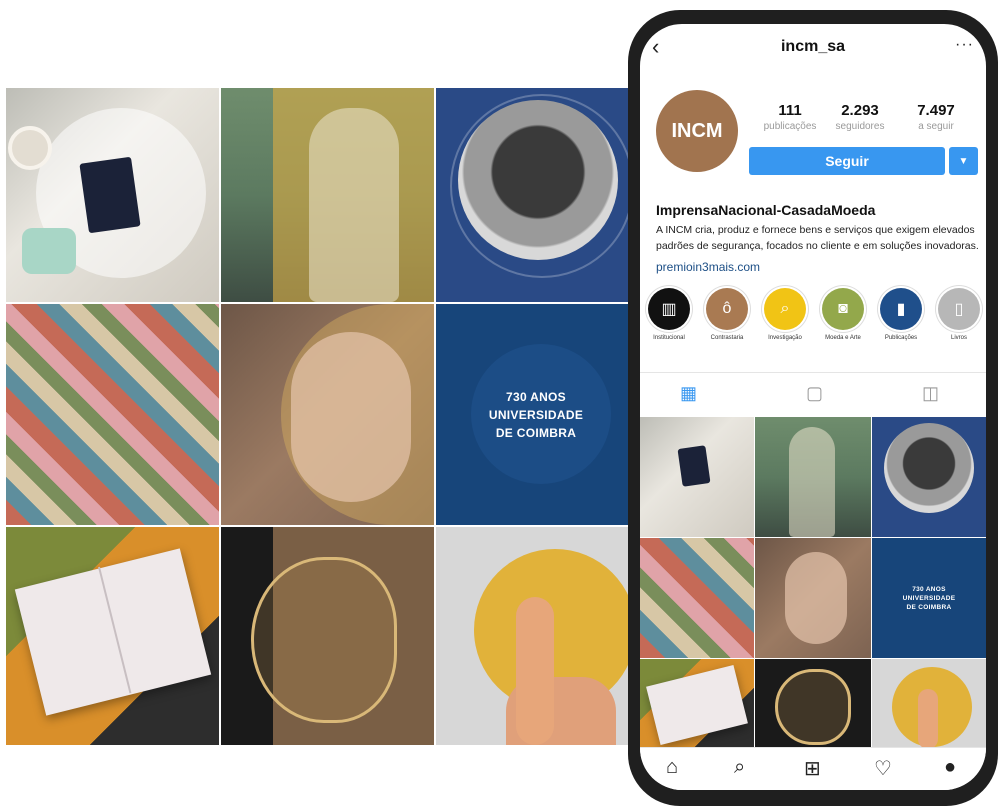 The height and width of the screenshot is (807, 1003). I want to click on profile-topbar: ‹ incm_sa ···, so click(813, 47).